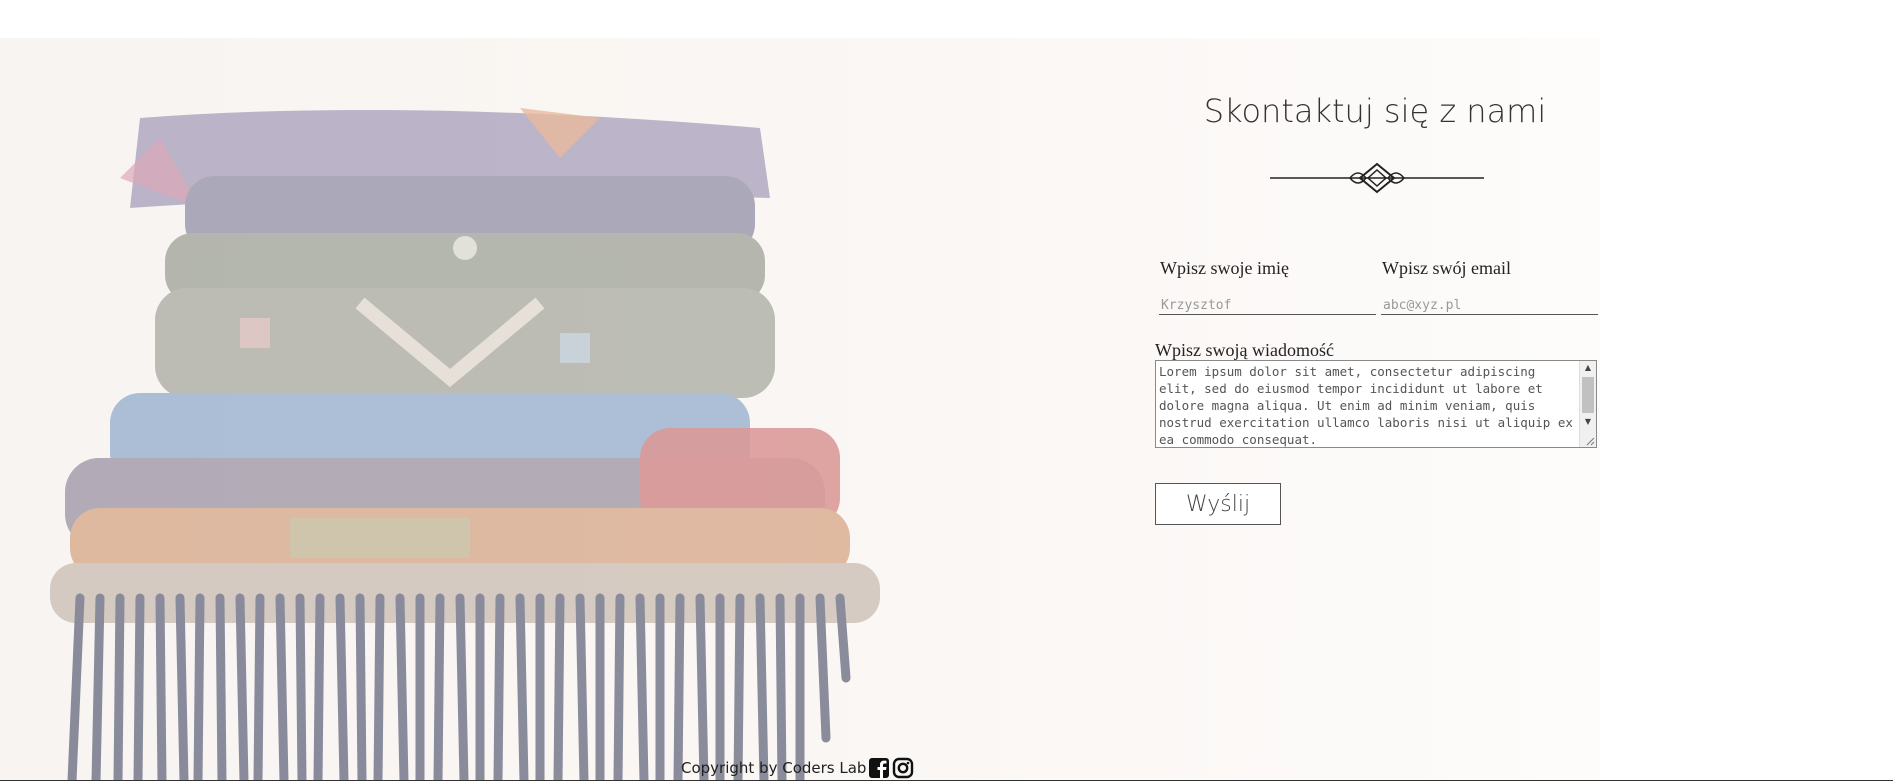  Describe the element at coordinates (1224, 268) in the screenshot. I see `name-label: Wpisz swoje imię` at that location.